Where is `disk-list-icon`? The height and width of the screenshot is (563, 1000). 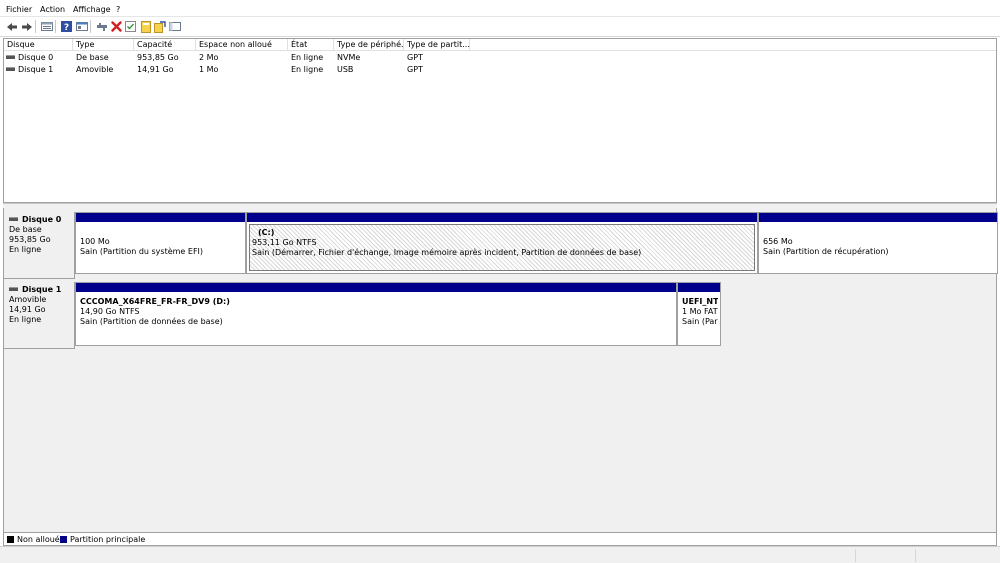 disk-list-icon is located at coordinates (46, 26).